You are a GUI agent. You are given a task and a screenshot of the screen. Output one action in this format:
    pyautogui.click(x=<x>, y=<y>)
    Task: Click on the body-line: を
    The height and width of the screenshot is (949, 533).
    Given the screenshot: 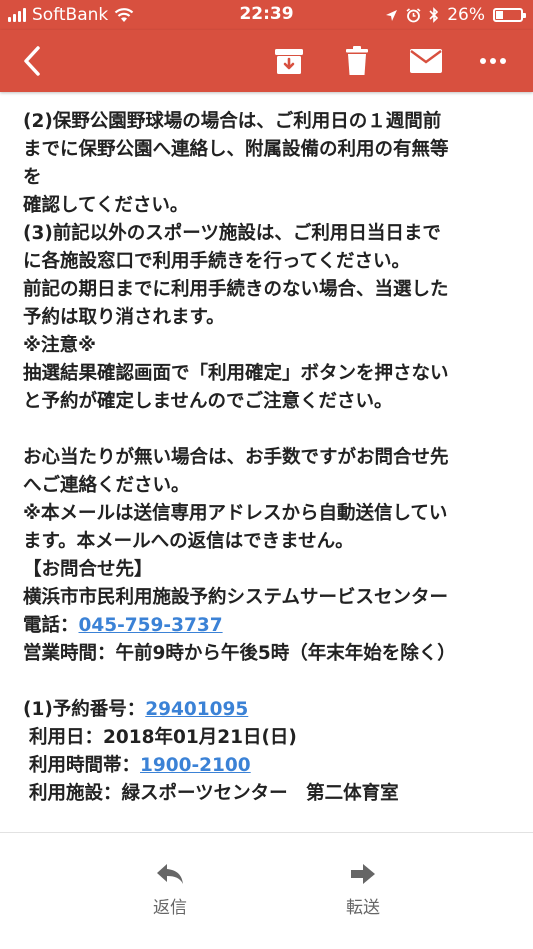 What is the action you would take?
    pyautogui.click(x=32, y=177)
    